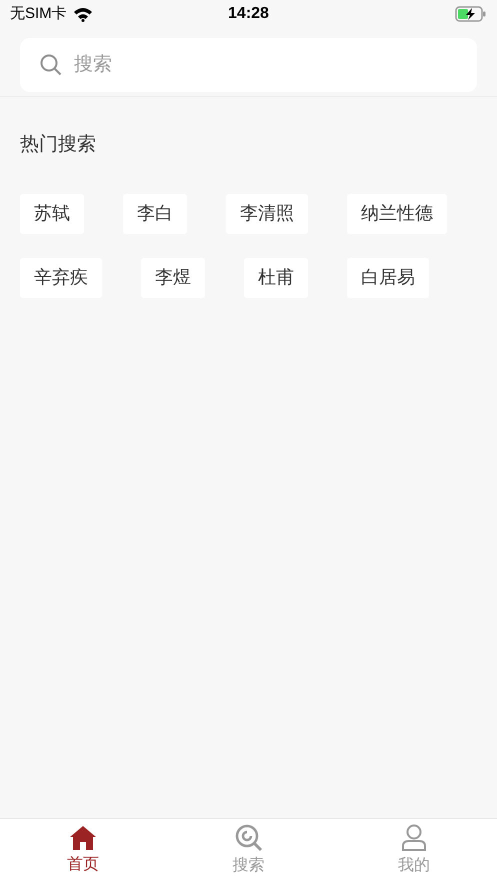 The height and width of the screenshot is (883, 497). What do you see at coordinates (248, 14) in the screenshot?
I see `clock-text: 14:28` at bounding box center [248, 14].